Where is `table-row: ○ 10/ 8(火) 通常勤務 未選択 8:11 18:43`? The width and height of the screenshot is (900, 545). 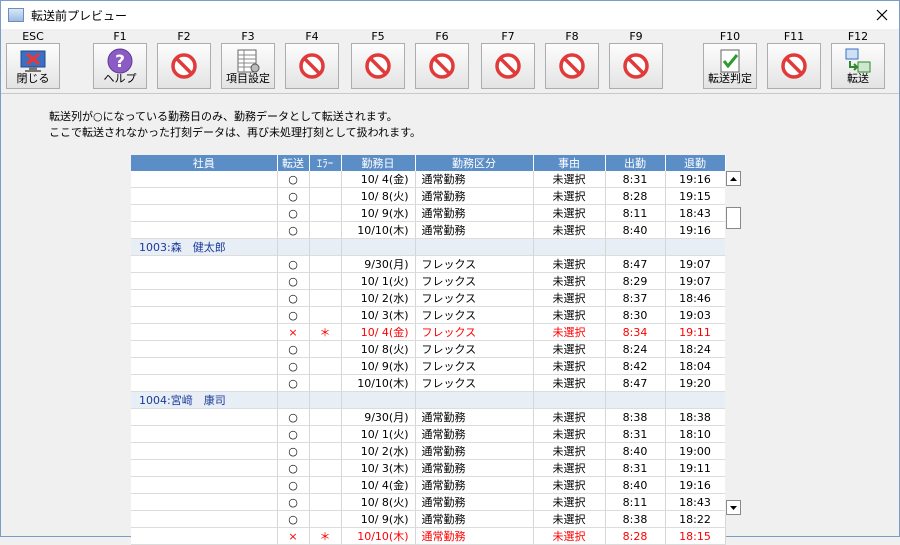 table-row: ○ 10/ 8(火) 通常勤務 未選択 8:11 18:43 is located at coordinates (428, 502).